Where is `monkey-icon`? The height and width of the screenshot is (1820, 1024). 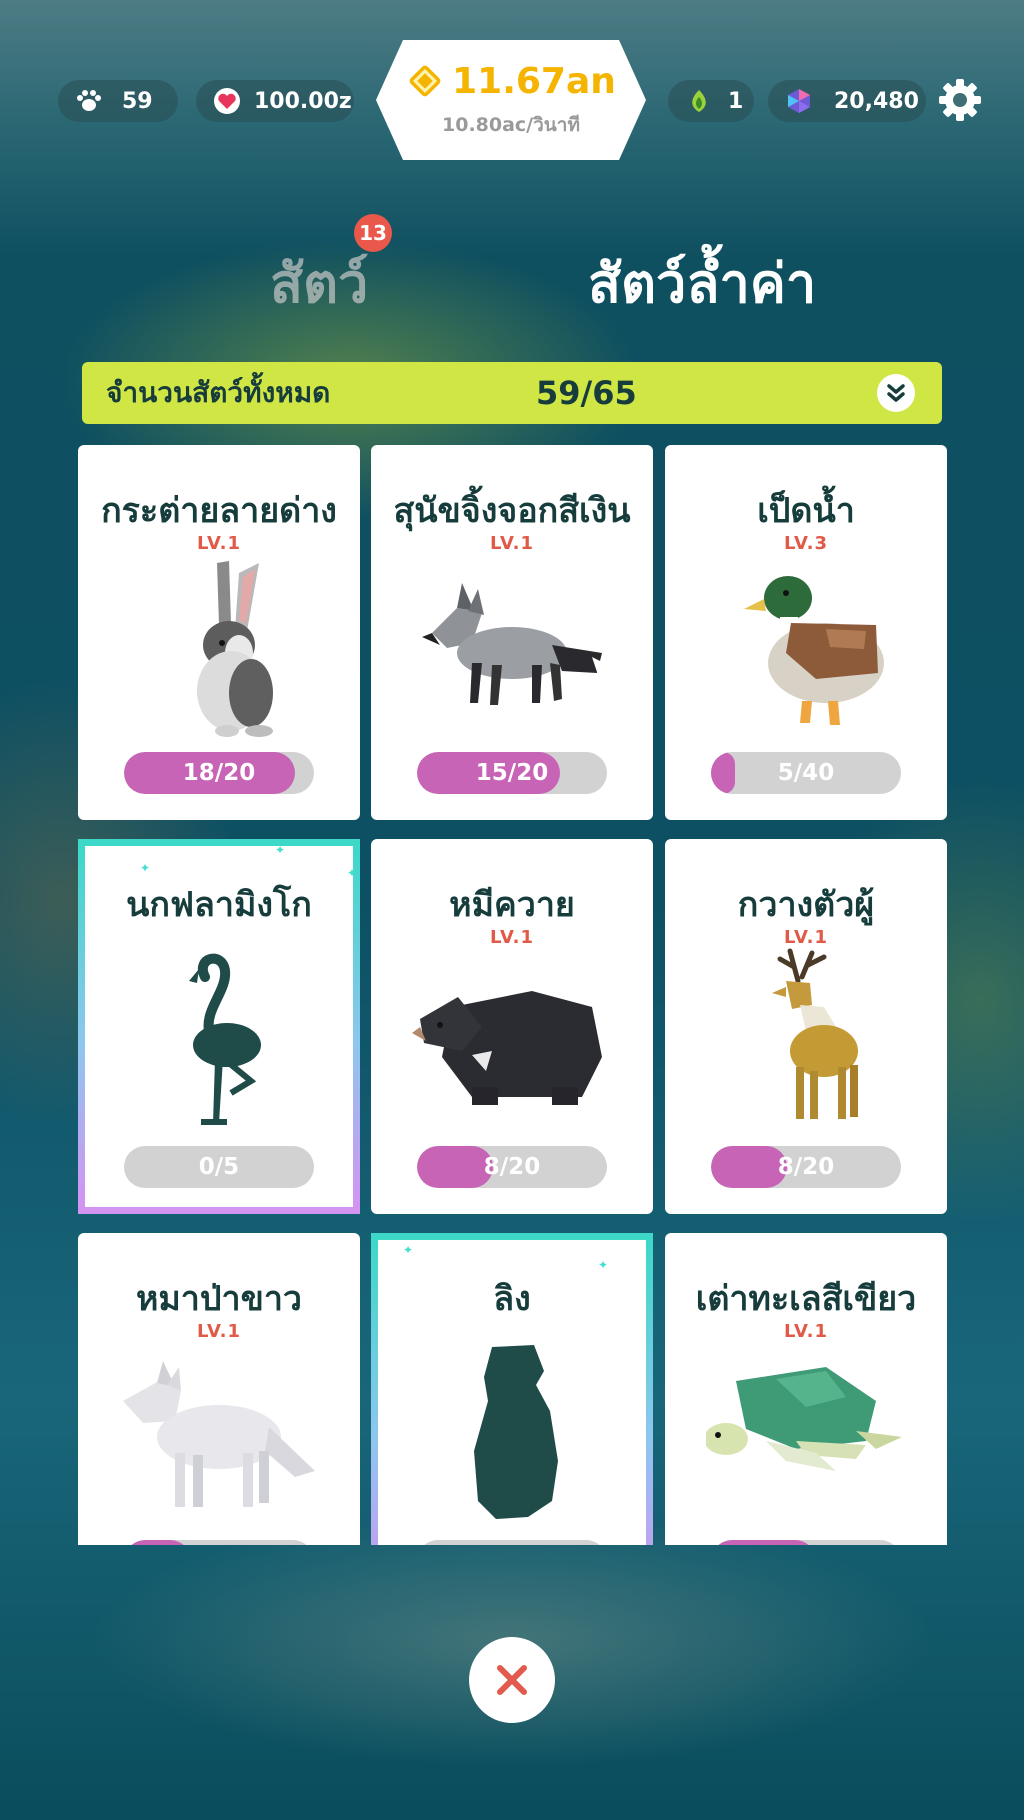 monkey-icon is located at coordinates (516, 1432).